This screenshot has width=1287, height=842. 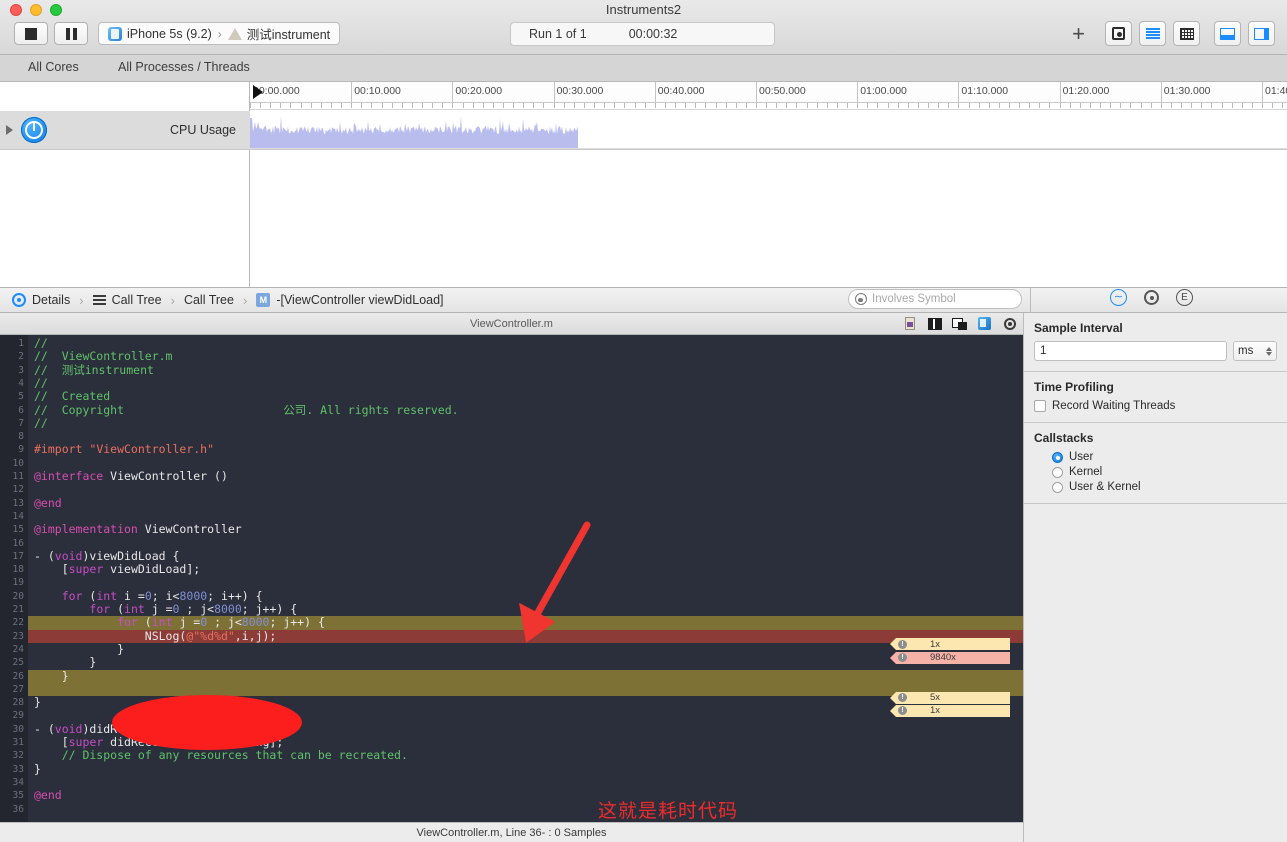 I want to click on disclosure-triangle-icon, so click(x=9, y=130).